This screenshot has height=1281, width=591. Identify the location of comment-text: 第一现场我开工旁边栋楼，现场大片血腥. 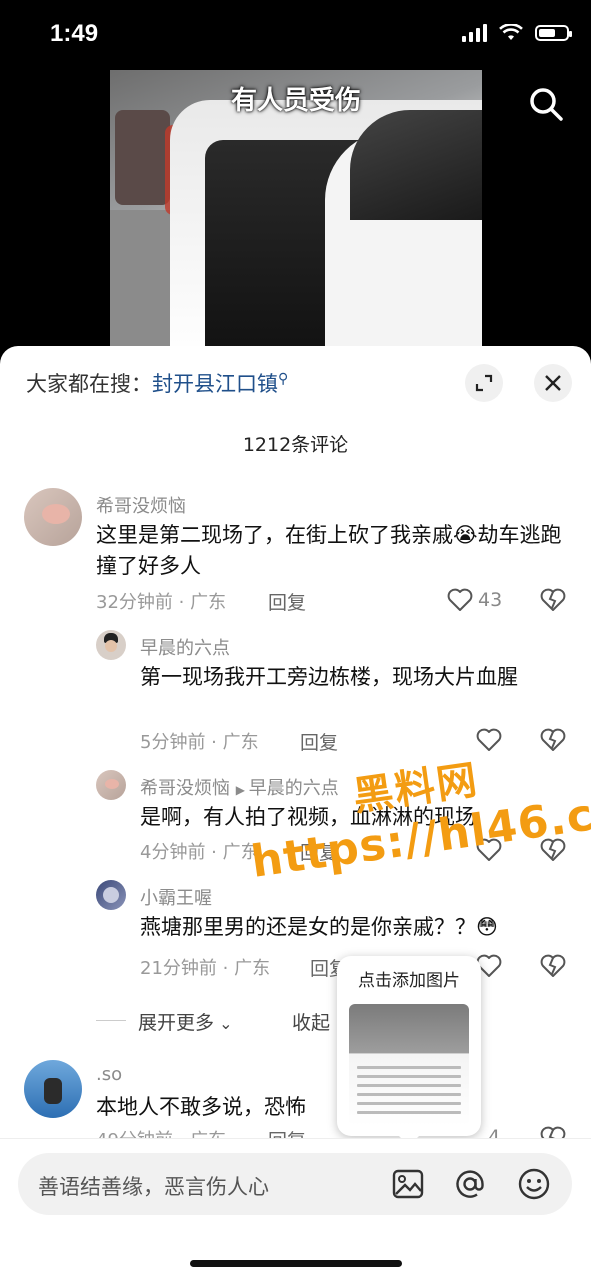
(329, 677).